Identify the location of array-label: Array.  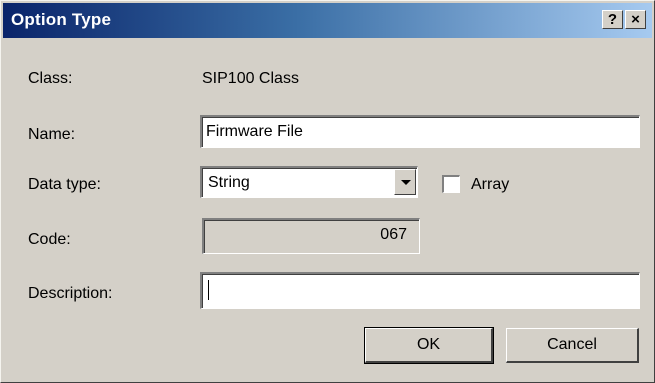
(490, 185).